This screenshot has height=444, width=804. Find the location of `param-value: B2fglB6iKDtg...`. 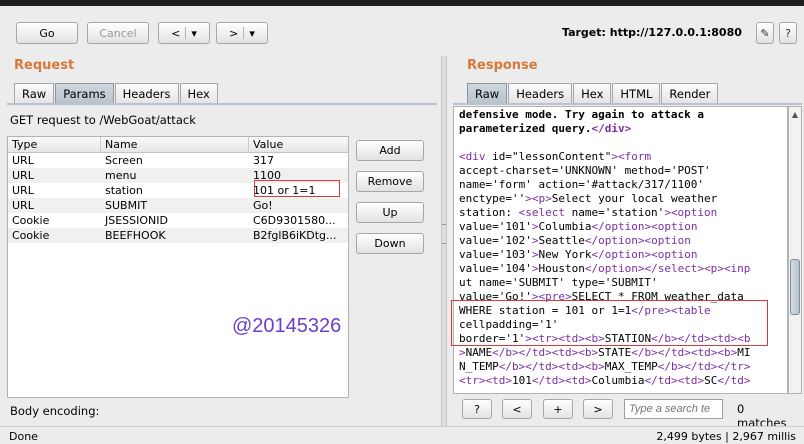

param-value: B2fglB6iKDtg... is located at coordinates (295, 235).